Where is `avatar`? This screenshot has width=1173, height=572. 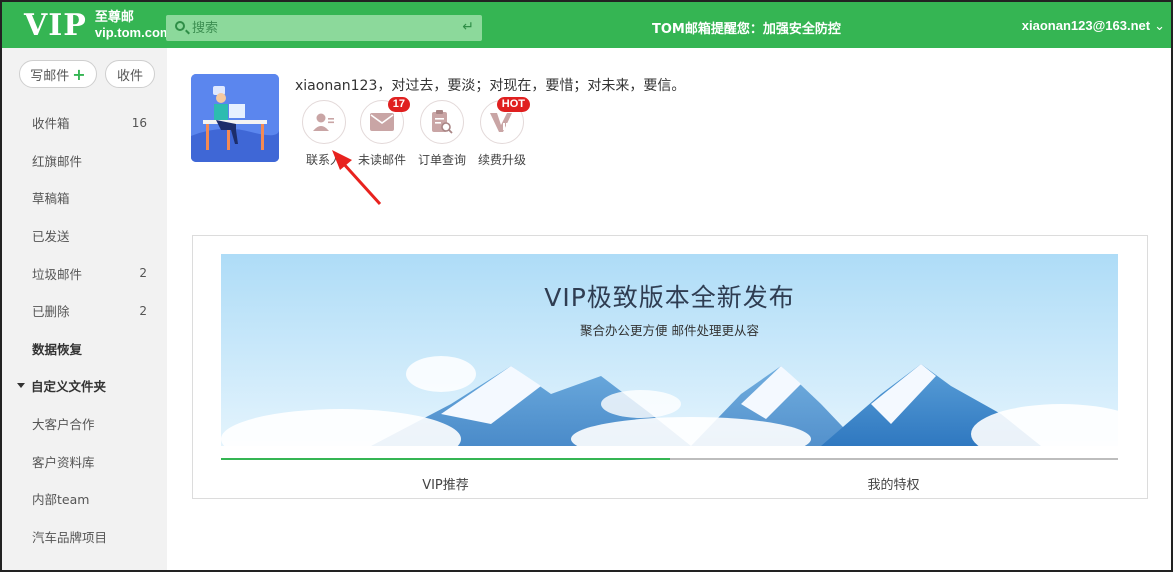
avatar is located at coordinates (235, 118).